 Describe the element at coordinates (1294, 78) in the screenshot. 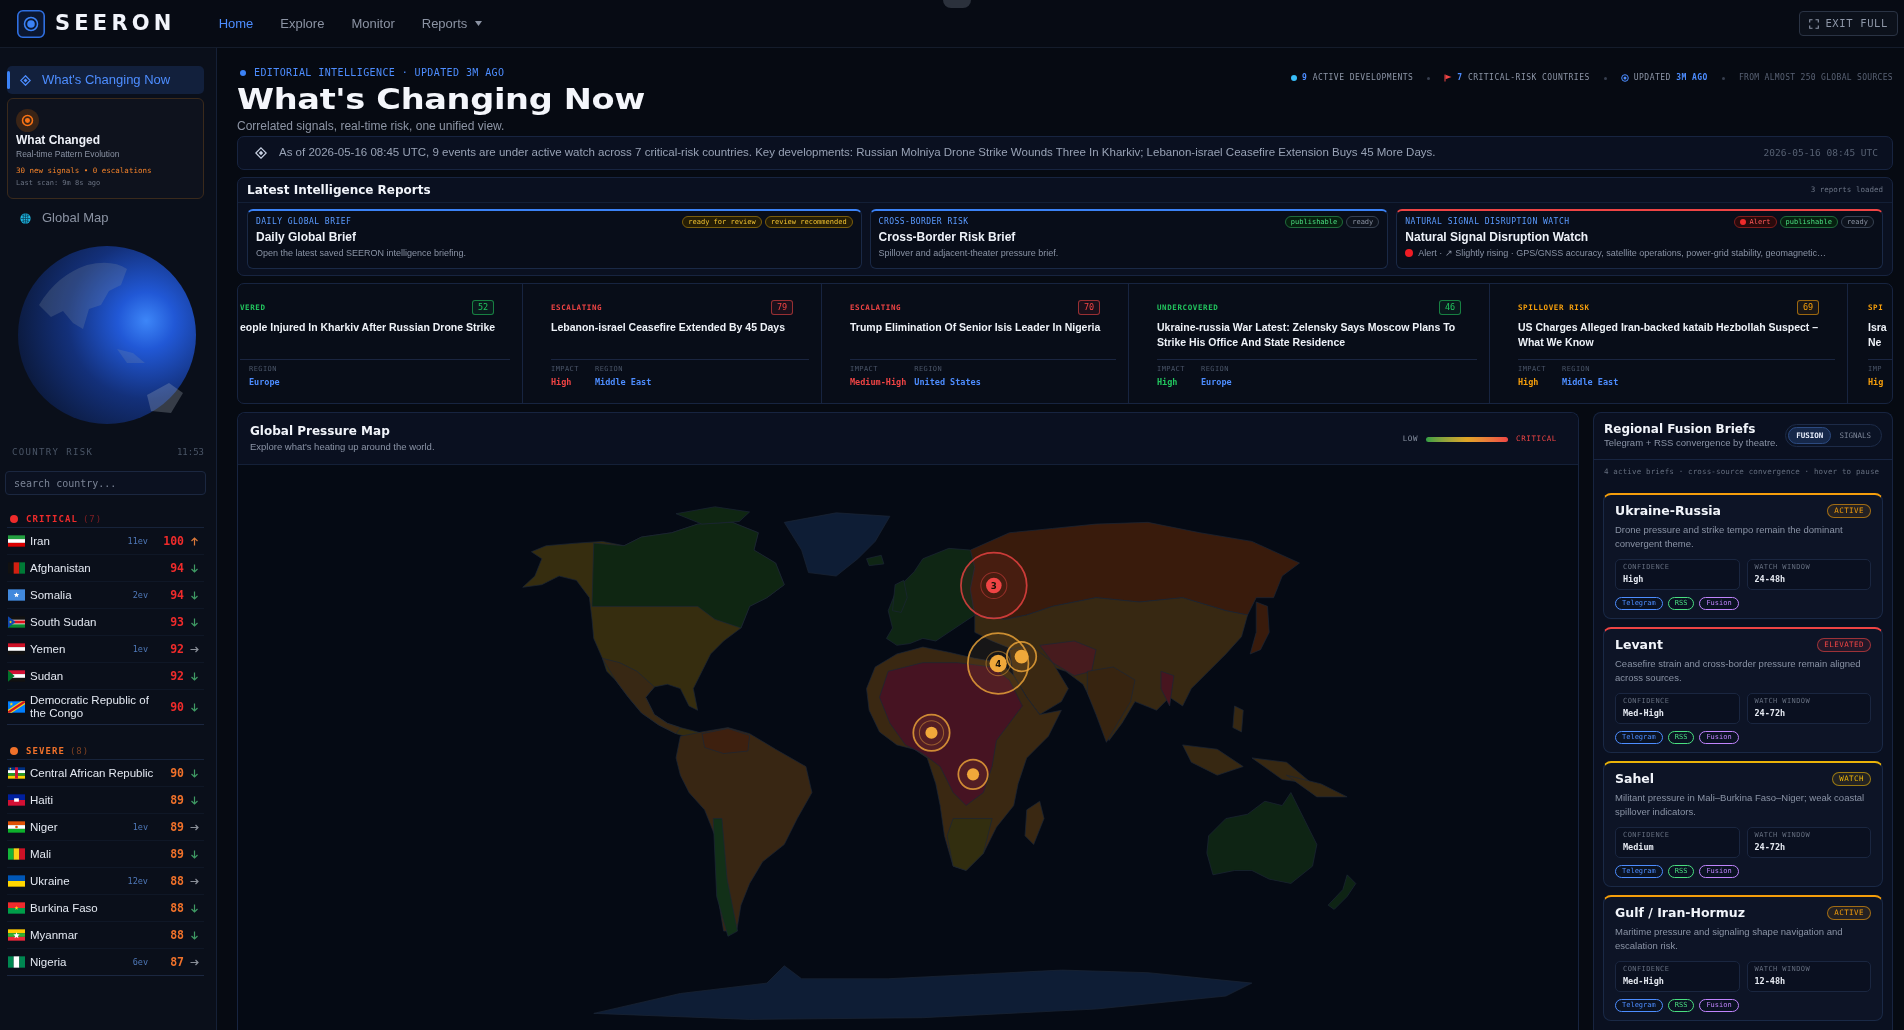

I see `status-dot-icon` at that location.